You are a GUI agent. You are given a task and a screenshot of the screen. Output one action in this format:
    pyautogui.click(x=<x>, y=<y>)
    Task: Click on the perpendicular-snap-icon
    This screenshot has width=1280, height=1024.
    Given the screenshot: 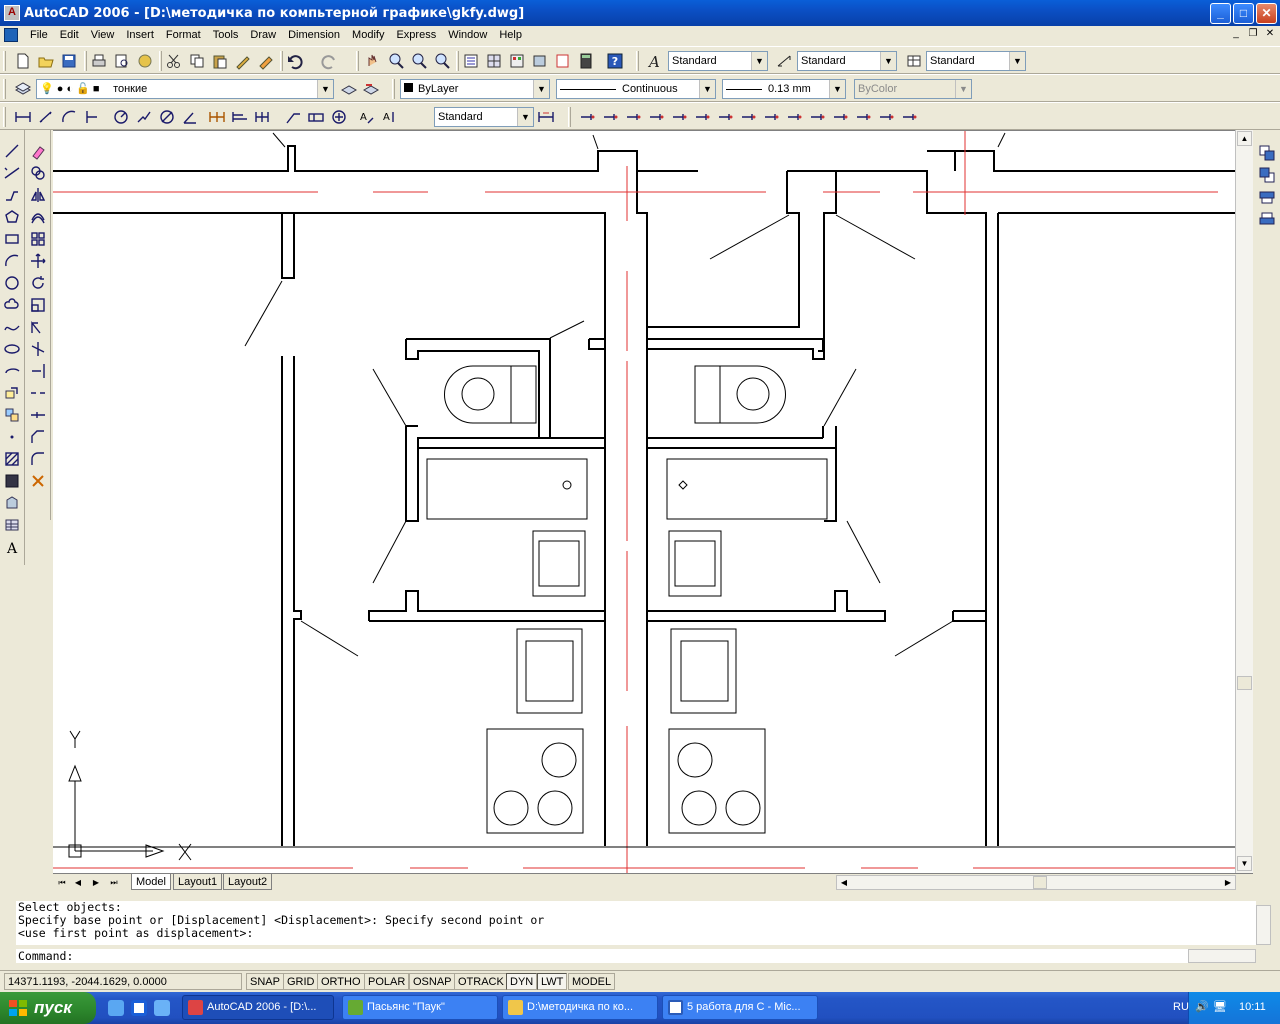 What is the action you would take?
    pyautogui.click(x=771, y=117)
    